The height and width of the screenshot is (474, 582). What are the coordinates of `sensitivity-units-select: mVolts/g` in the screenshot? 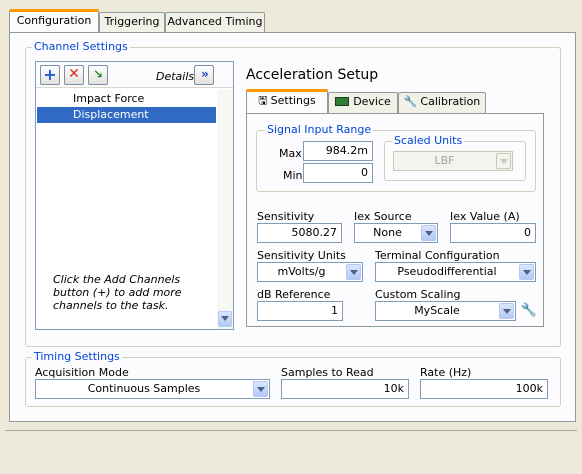 It's located at (310, 272).